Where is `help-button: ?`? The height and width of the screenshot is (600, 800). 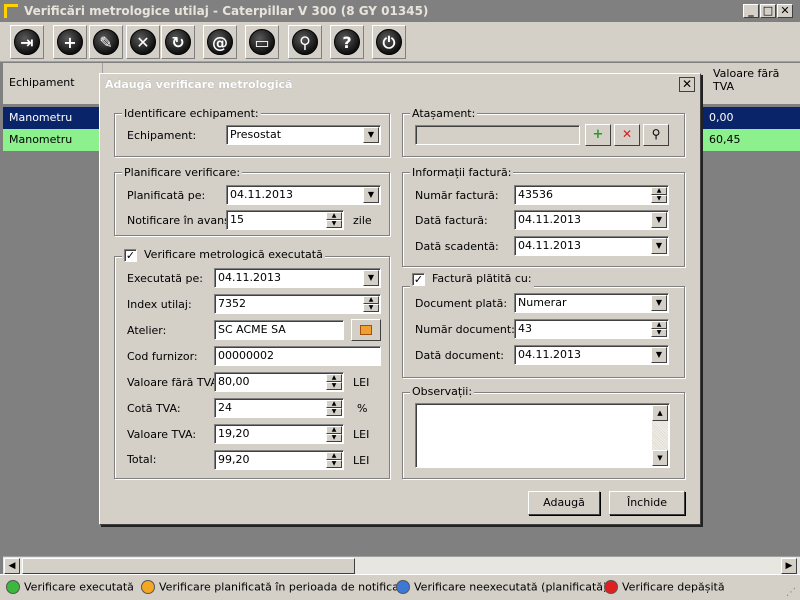 help-button: ? is located at coordinates (347, 42).